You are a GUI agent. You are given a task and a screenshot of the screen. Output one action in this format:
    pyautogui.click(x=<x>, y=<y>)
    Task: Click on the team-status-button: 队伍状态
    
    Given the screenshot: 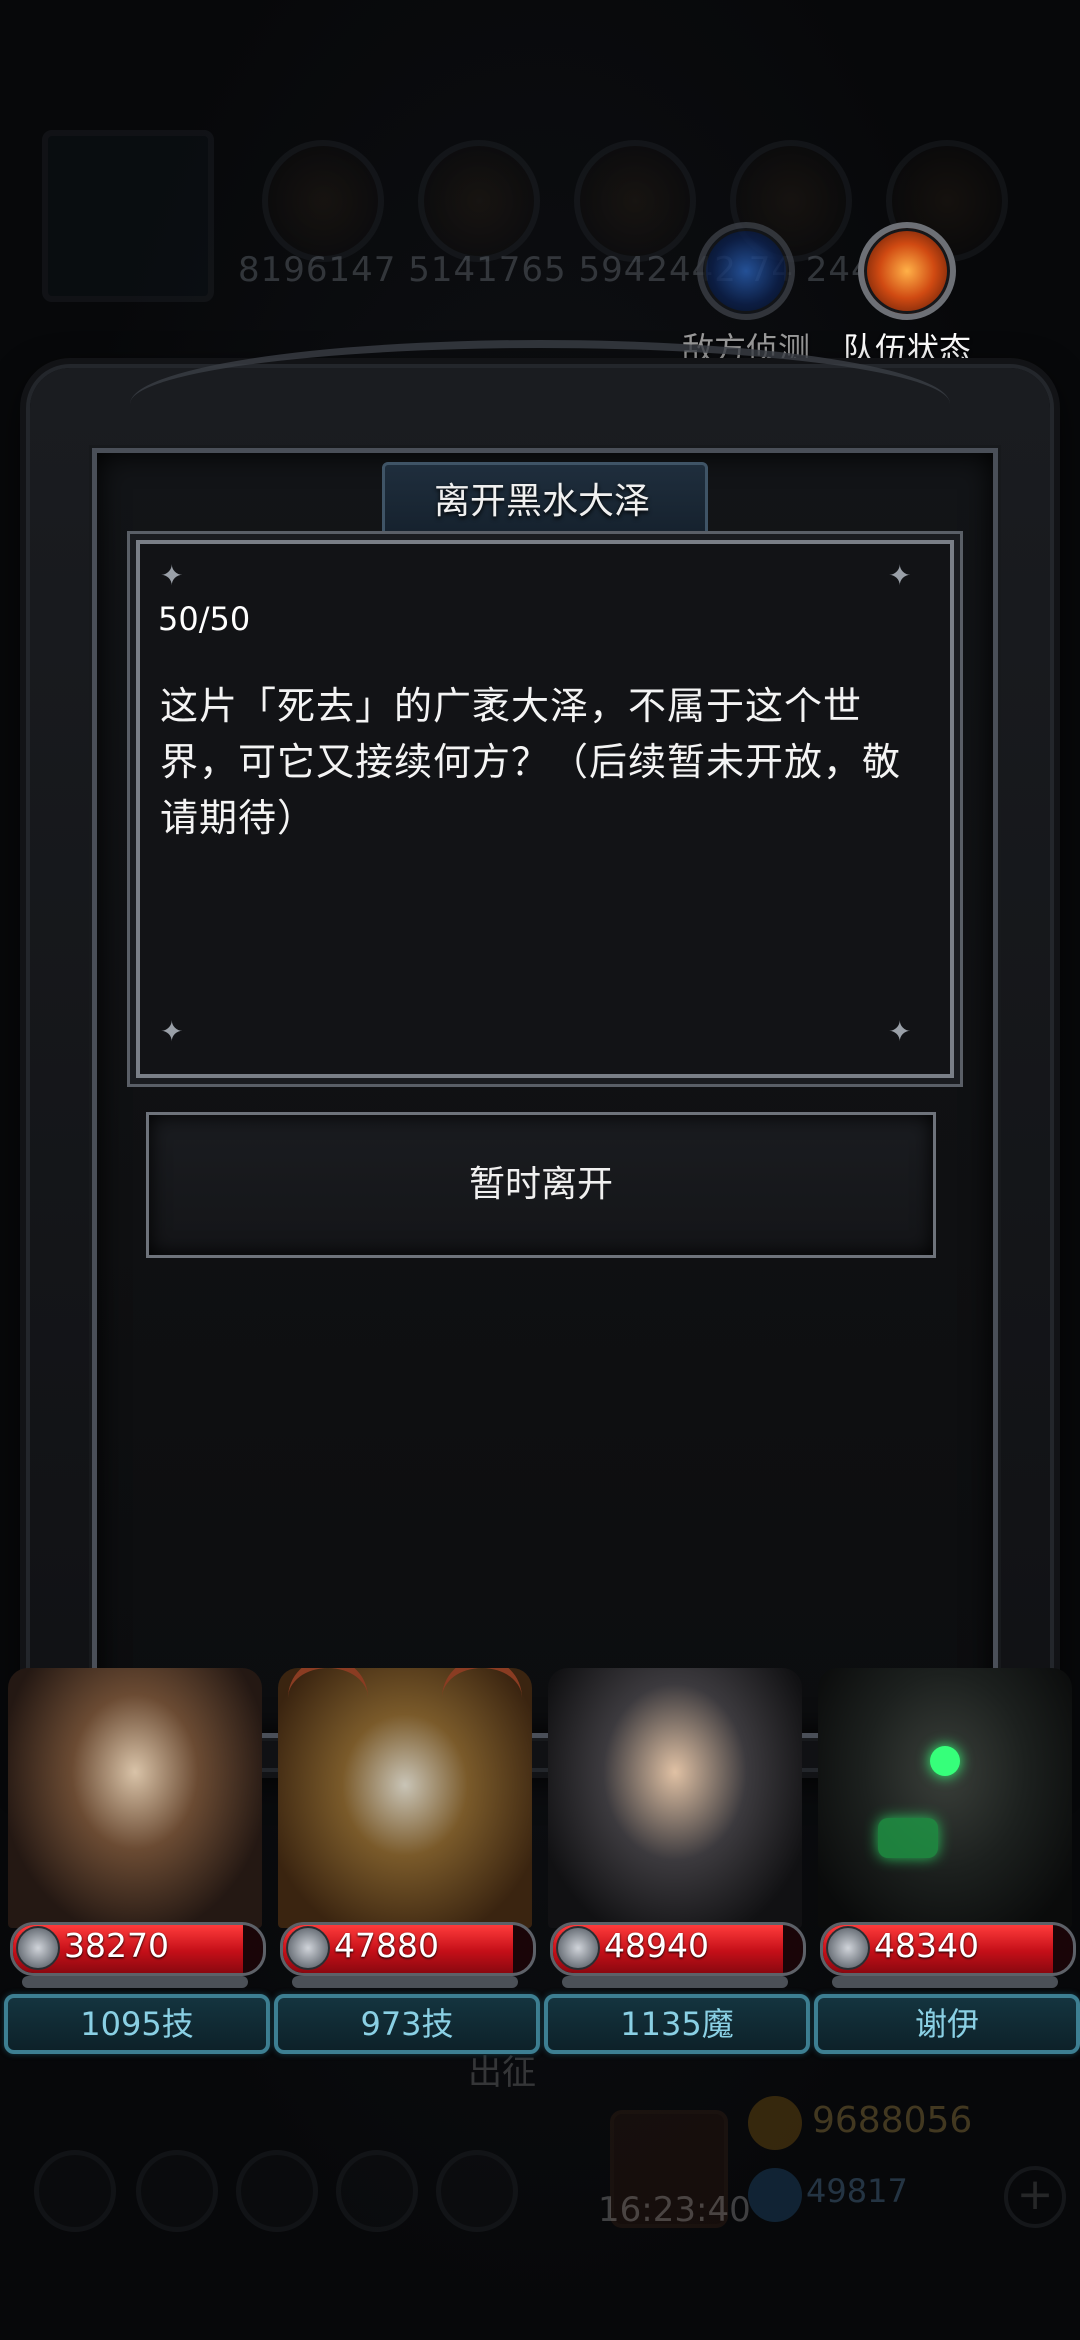 What is the action you would take?
    pyautogui.click(x=907, y=296)
    